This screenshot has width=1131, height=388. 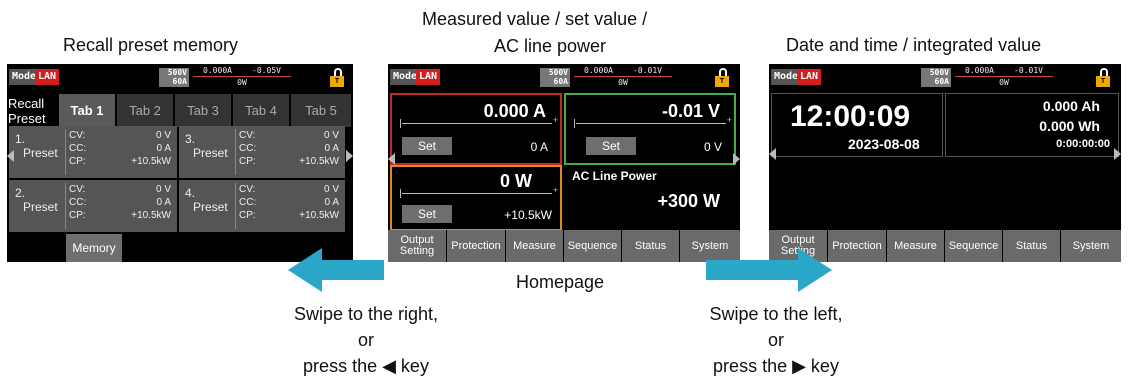 I want to click on preset-4: 4. Preset CV: 0 V CC: 0 A CP: +10.5kW, so click(x=262, y=206).